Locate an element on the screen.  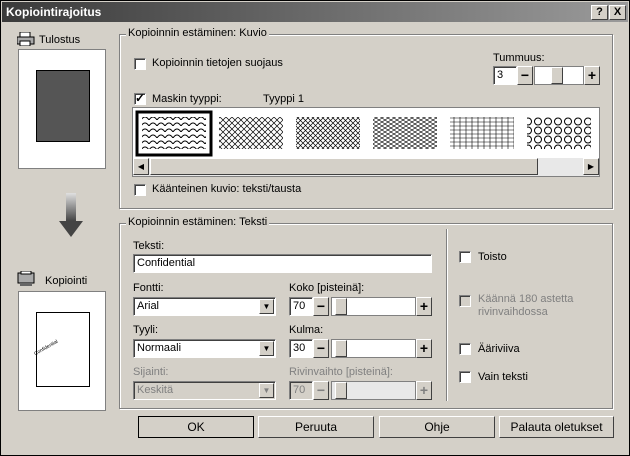
ok-button: OK is located at coordinates (196, 427).